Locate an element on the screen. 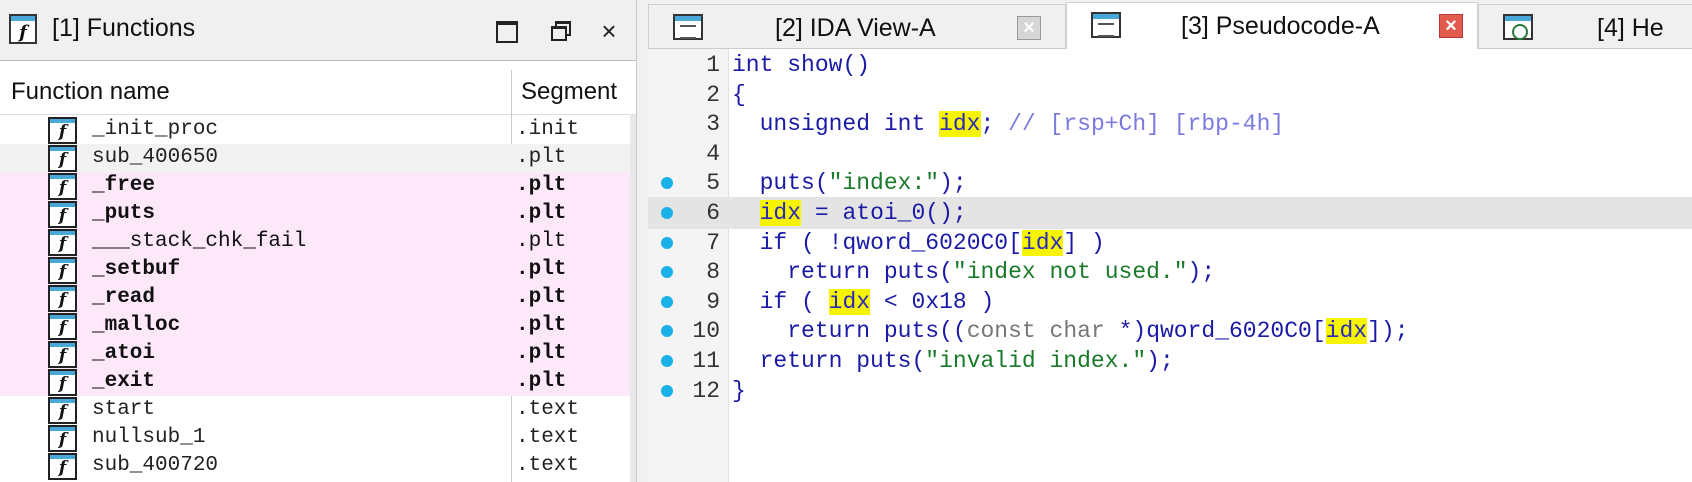  code-line: 12} is located at coordinates (1170, 391).